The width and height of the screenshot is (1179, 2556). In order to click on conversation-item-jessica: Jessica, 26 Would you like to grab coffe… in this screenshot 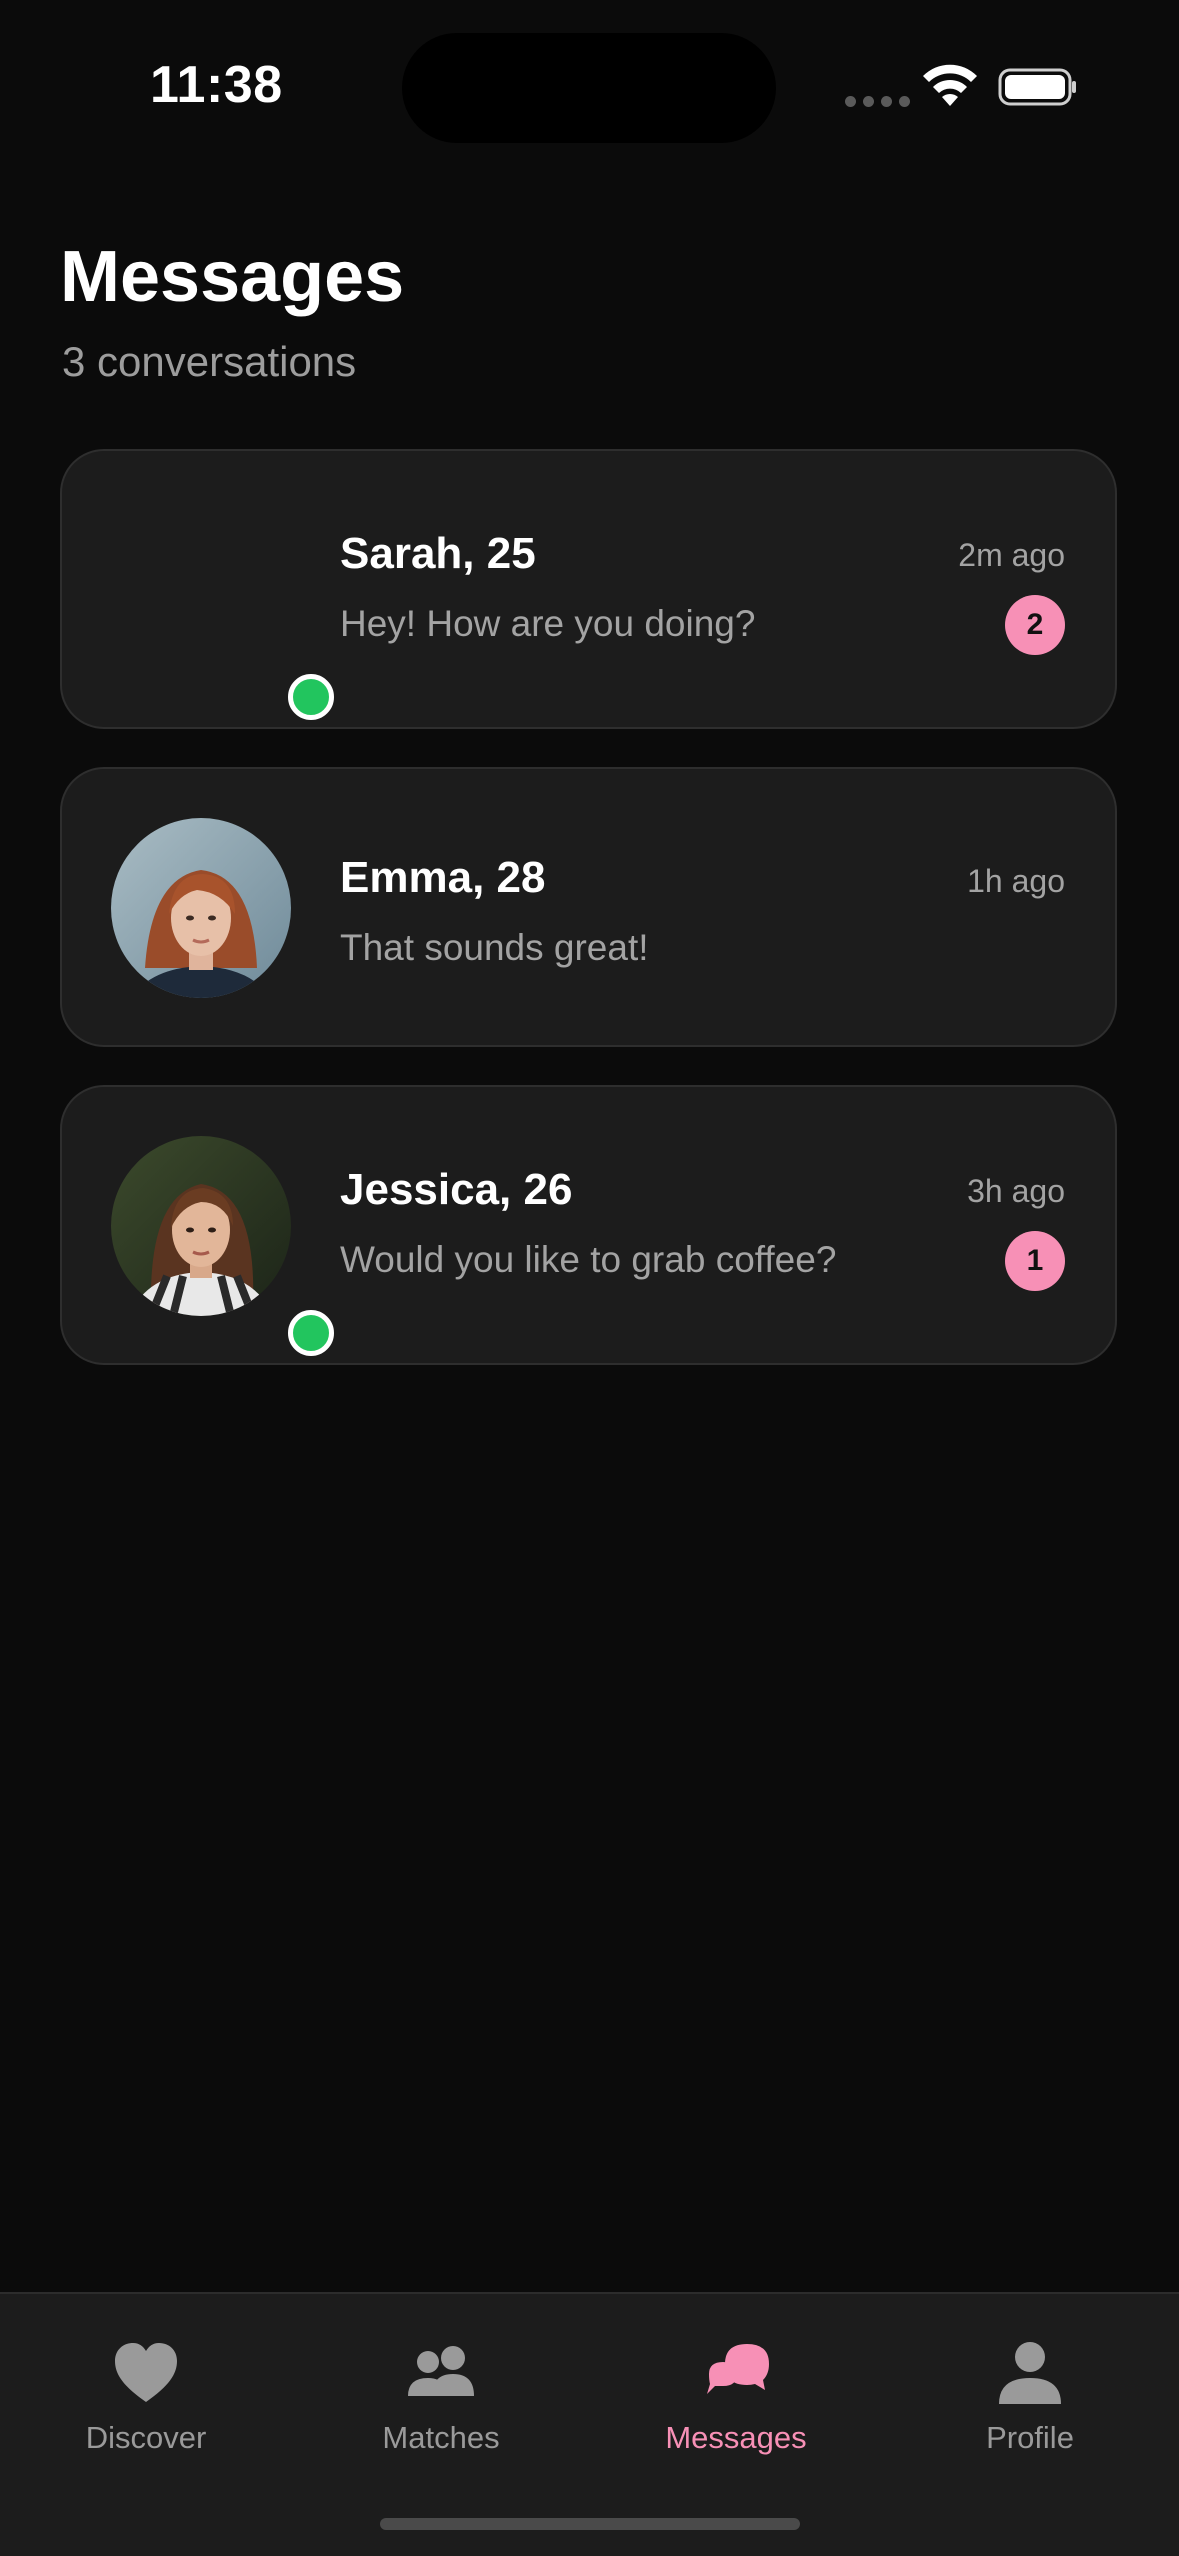, I will do `click(588, 1225)`.